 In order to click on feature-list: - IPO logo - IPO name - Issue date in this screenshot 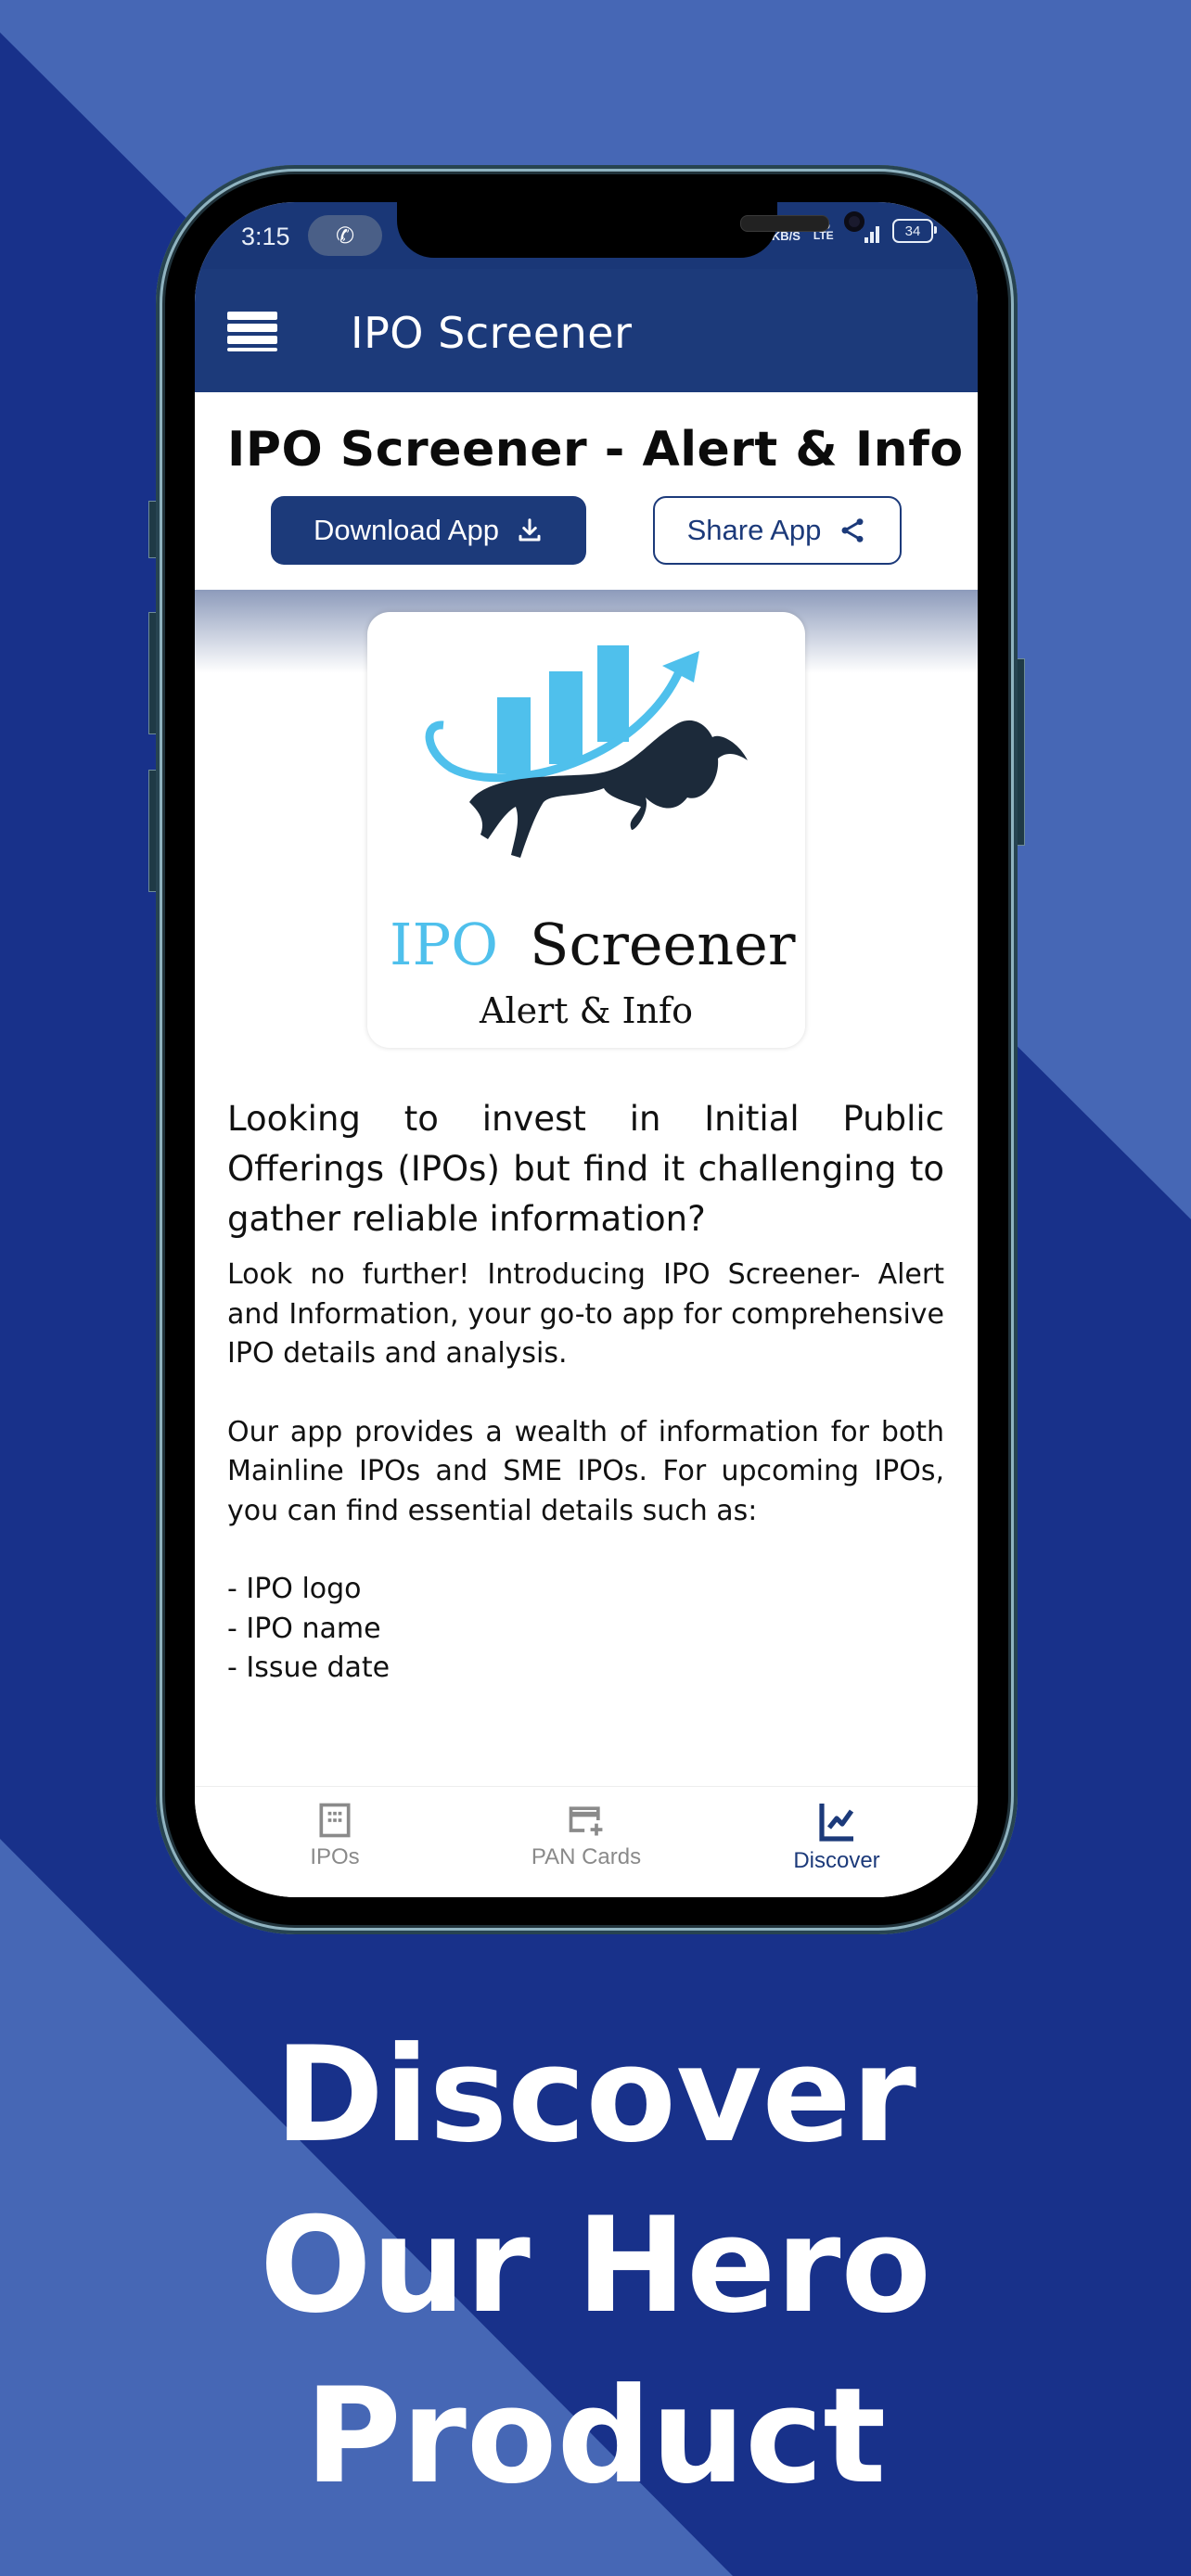, I will do `click(585, 1629)`.